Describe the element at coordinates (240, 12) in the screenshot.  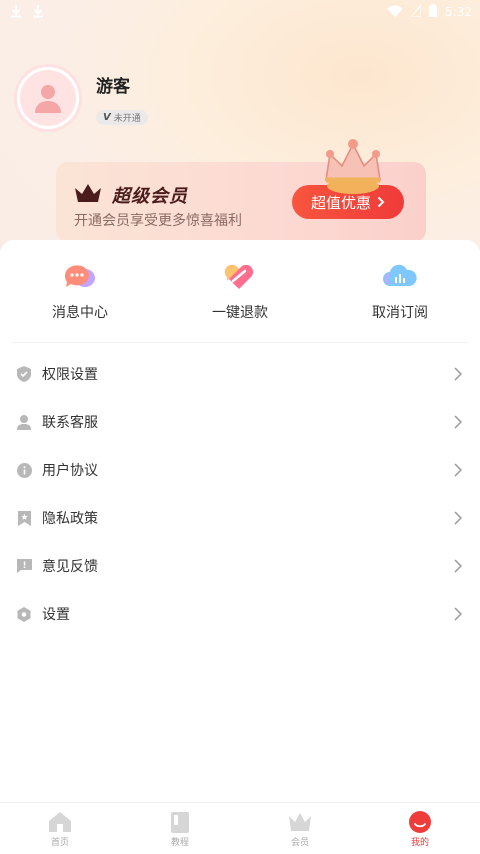
I see `status-bar: 5:32` at that location.